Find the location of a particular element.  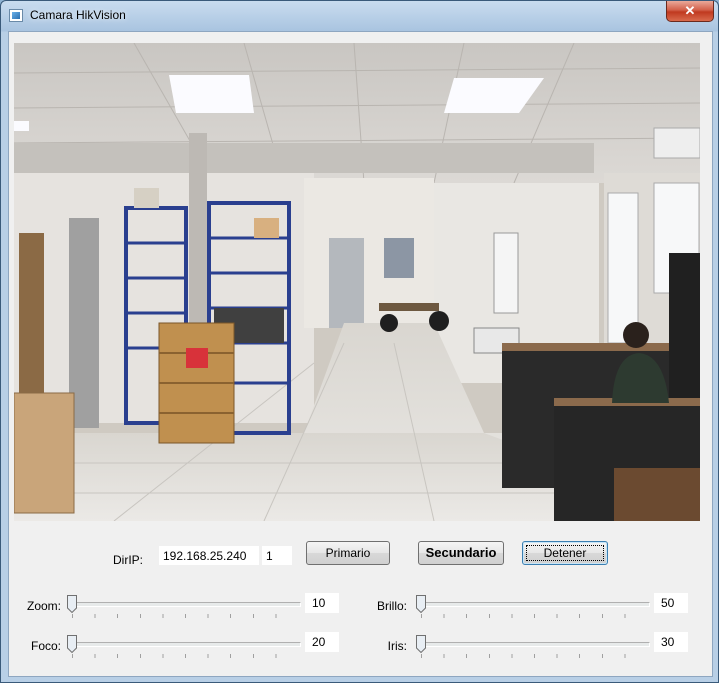

iris-slider-ticks is located at coordinates (533, 656).